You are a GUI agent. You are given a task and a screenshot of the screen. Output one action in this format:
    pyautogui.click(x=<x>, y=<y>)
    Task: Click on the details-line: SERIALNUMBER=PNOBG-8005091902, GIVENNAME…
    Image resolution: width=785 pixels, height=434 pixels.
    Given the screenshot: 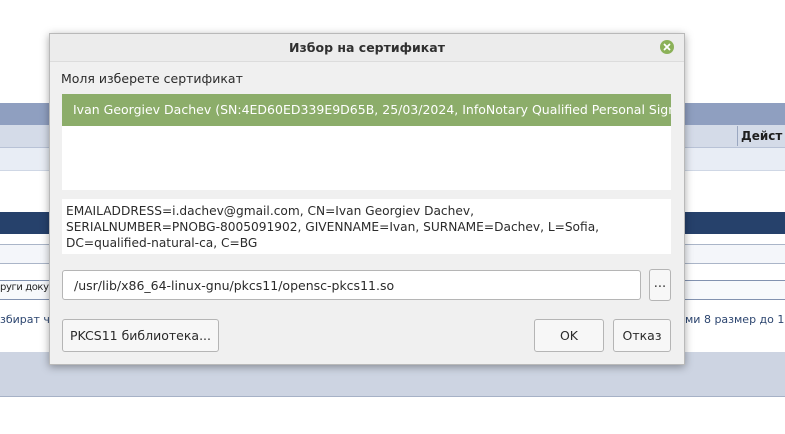 What is the action you would take?
    pyautogui.click(x=333, y=227)
    